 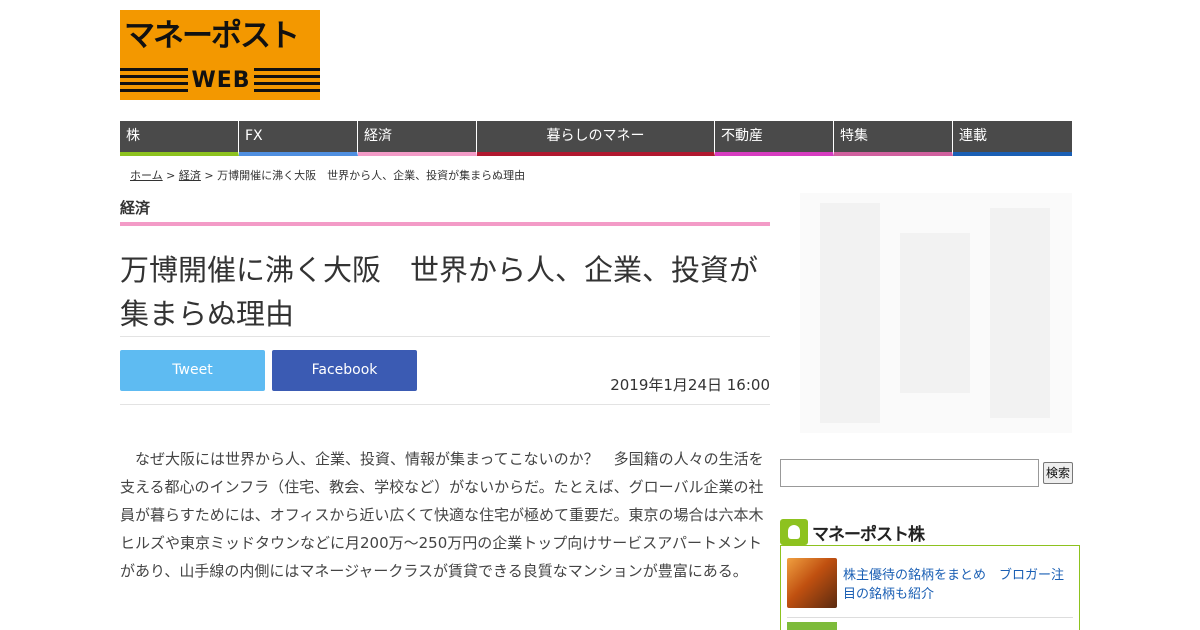 What do you see at coordinates (344, 370) in the screenshot?
I see `facebook-button: Facebook` at bounding box center [344, 370].